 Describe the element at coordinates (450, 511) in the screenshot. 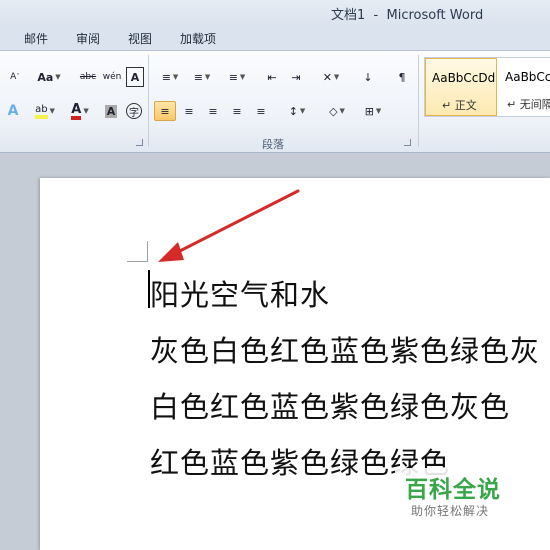

I see `watermark-subtitle: 助你轻松解决` at that location.